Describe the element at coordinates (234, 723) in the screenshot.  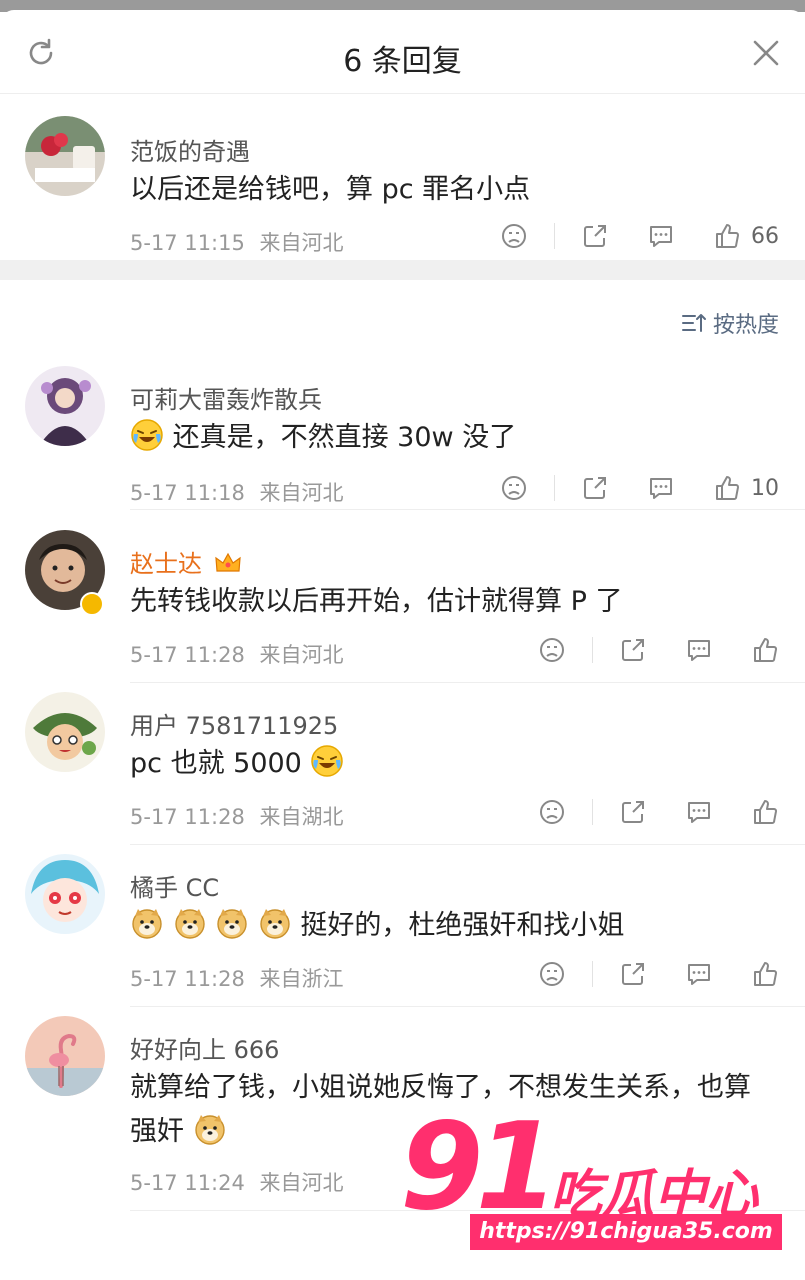
I see `commenter-name: 用户 7581711925` at that location.